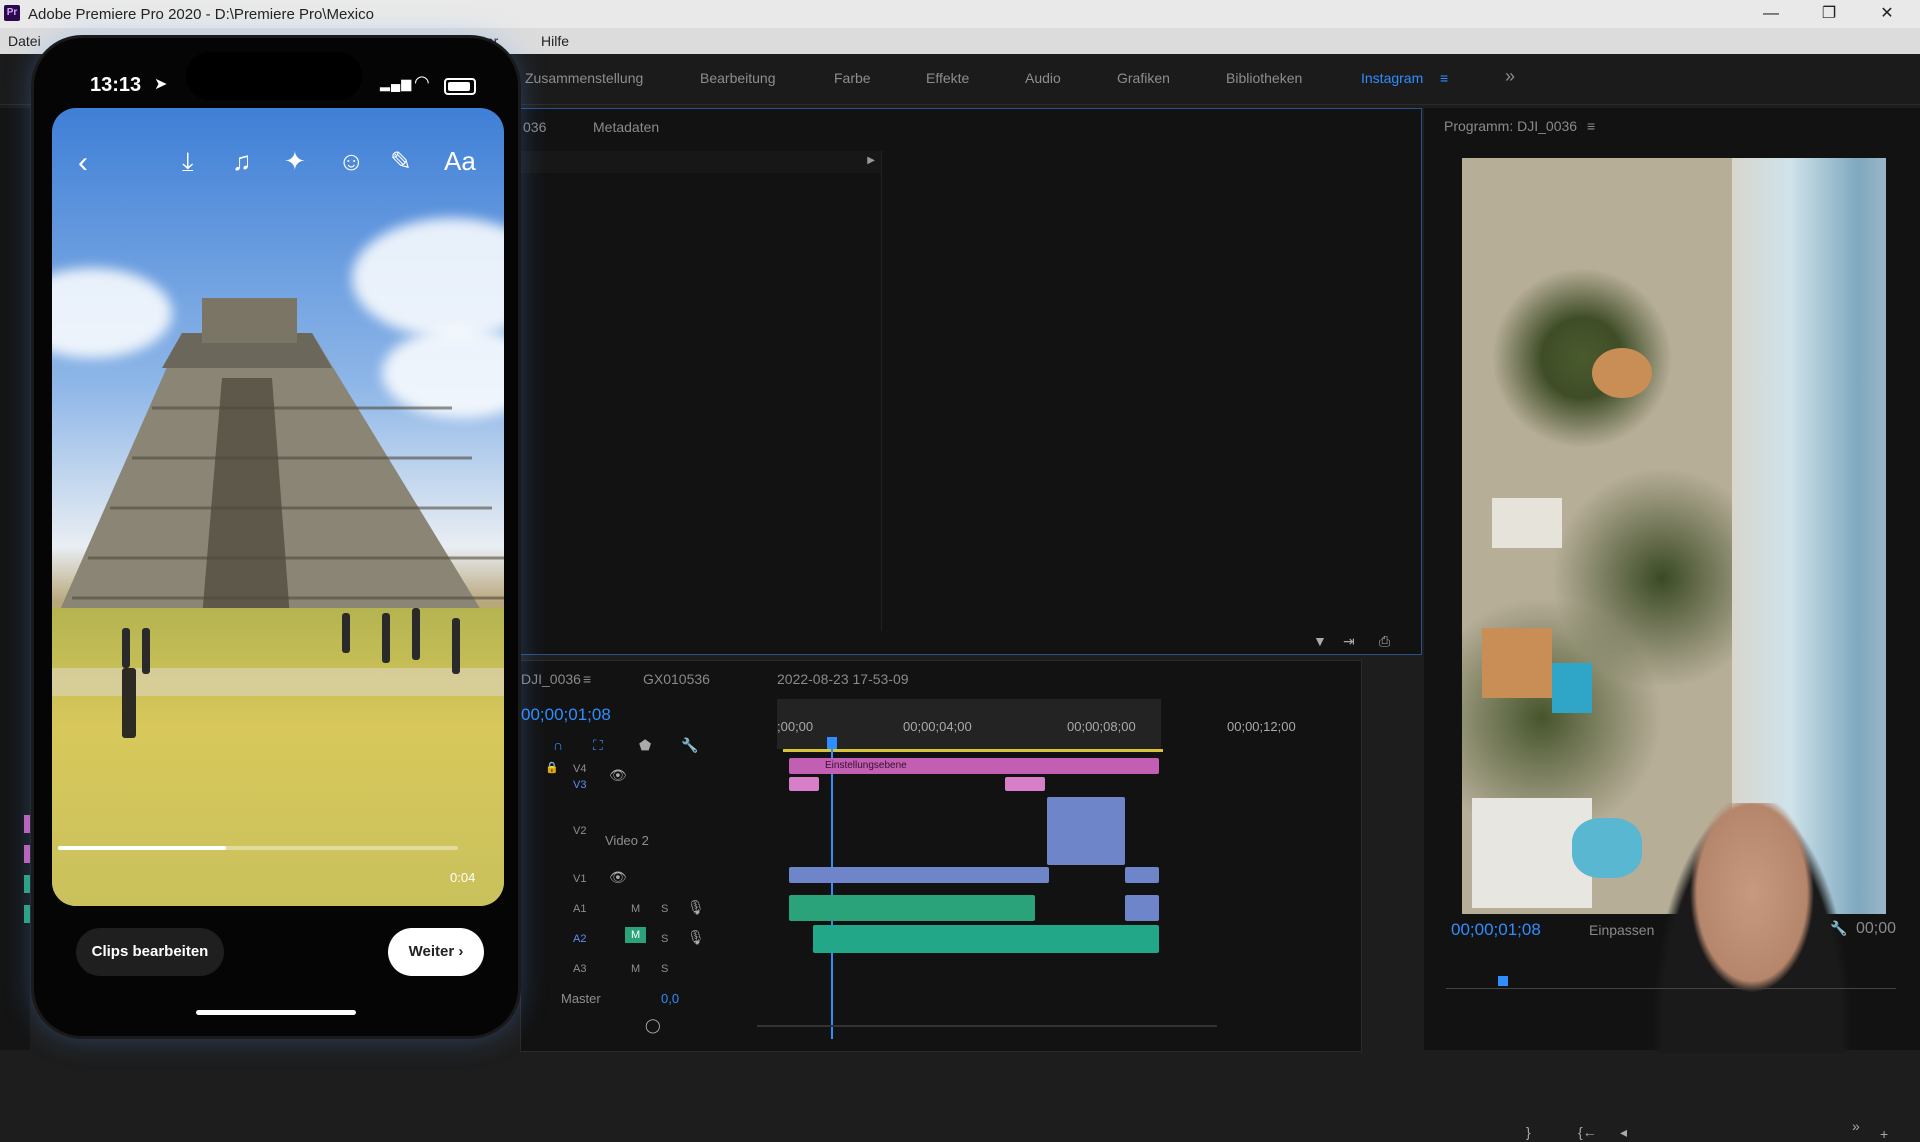 Image resolution: width=1920 pixels, height=1142 pixels. What do you see at coordinates (460, 161) in the screenshot?
I see `text-tool-icon: Aa` at bounding box center [460, 161].